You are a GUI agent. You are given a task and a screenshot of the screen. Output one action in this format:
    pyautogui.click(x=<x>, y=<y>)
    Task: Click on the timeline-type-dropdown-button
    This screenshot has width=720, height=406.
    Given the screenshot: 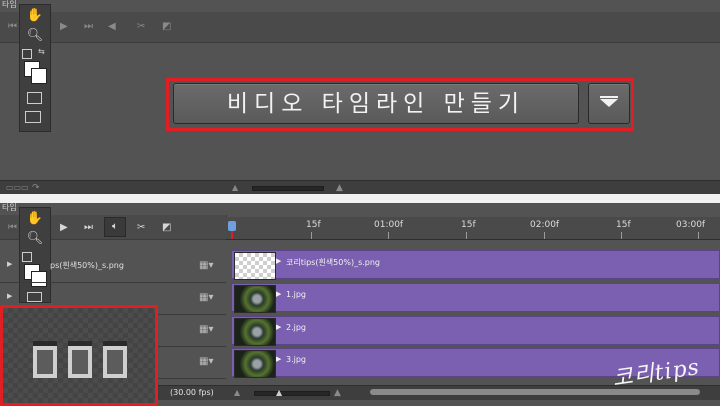 What is the action you would take?
    pyautogui.click(x=609, y=103)
    